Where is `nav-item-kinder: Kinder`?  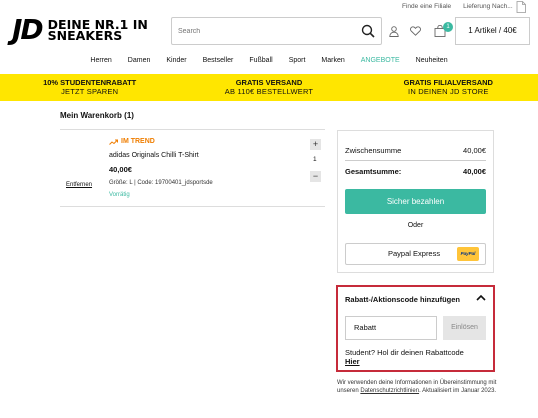 nav-item-kinder: Kinder is located at coordinates (176, 60).